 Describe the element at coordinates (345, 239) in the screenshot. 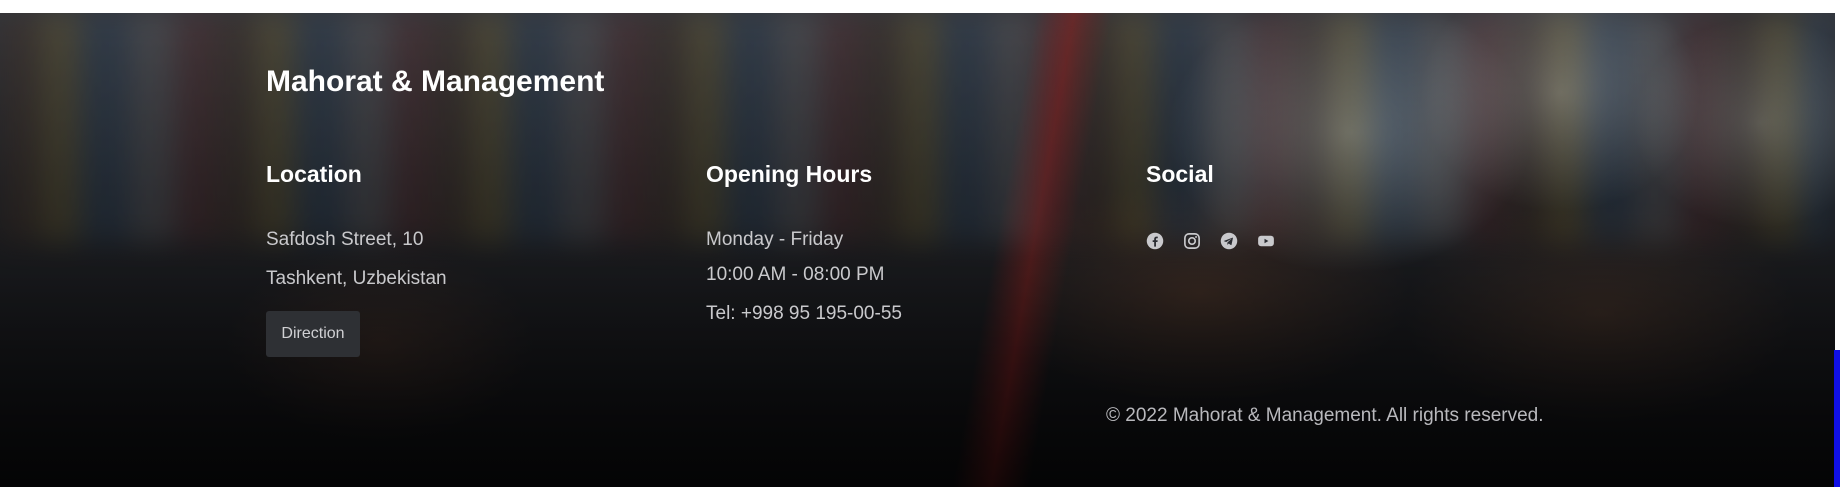

I see `address-line-1: Safdosh Street, 10` at that location.